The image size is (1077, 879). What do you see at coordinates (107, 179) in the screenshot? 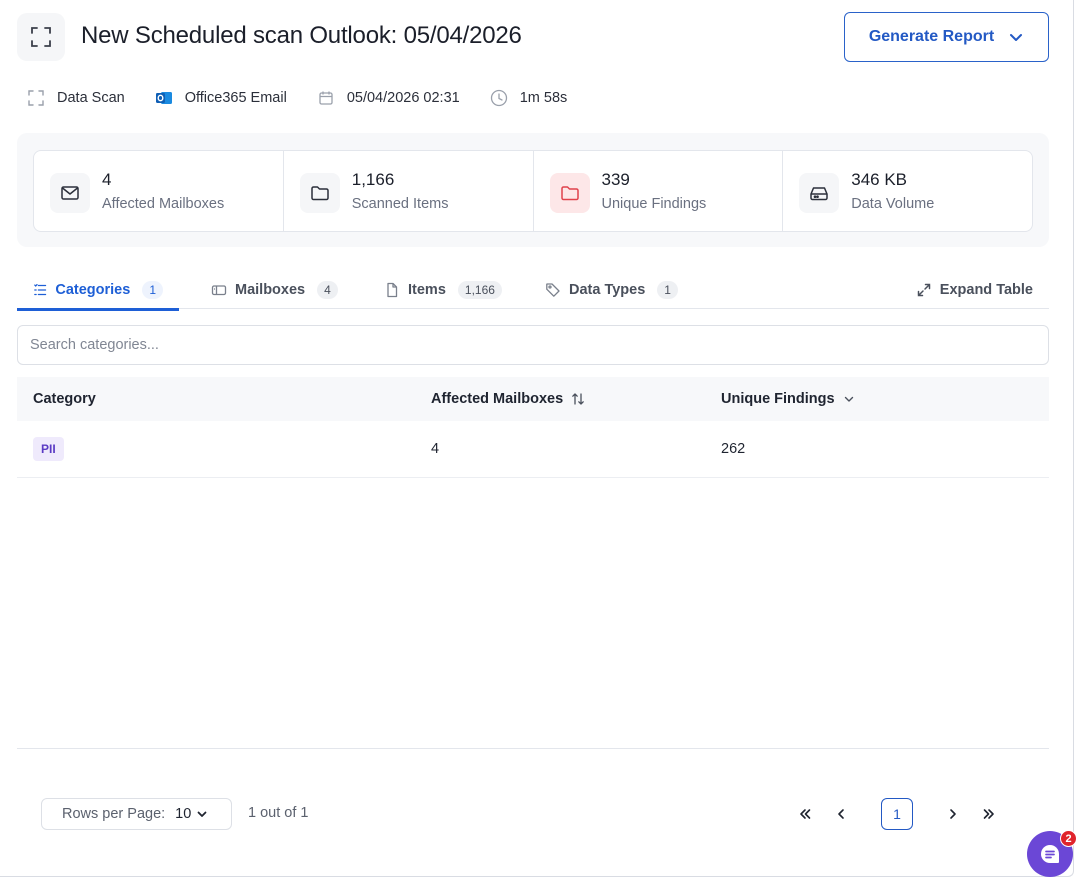
I see `stat-value: 4` at bounding box center [107, 179].